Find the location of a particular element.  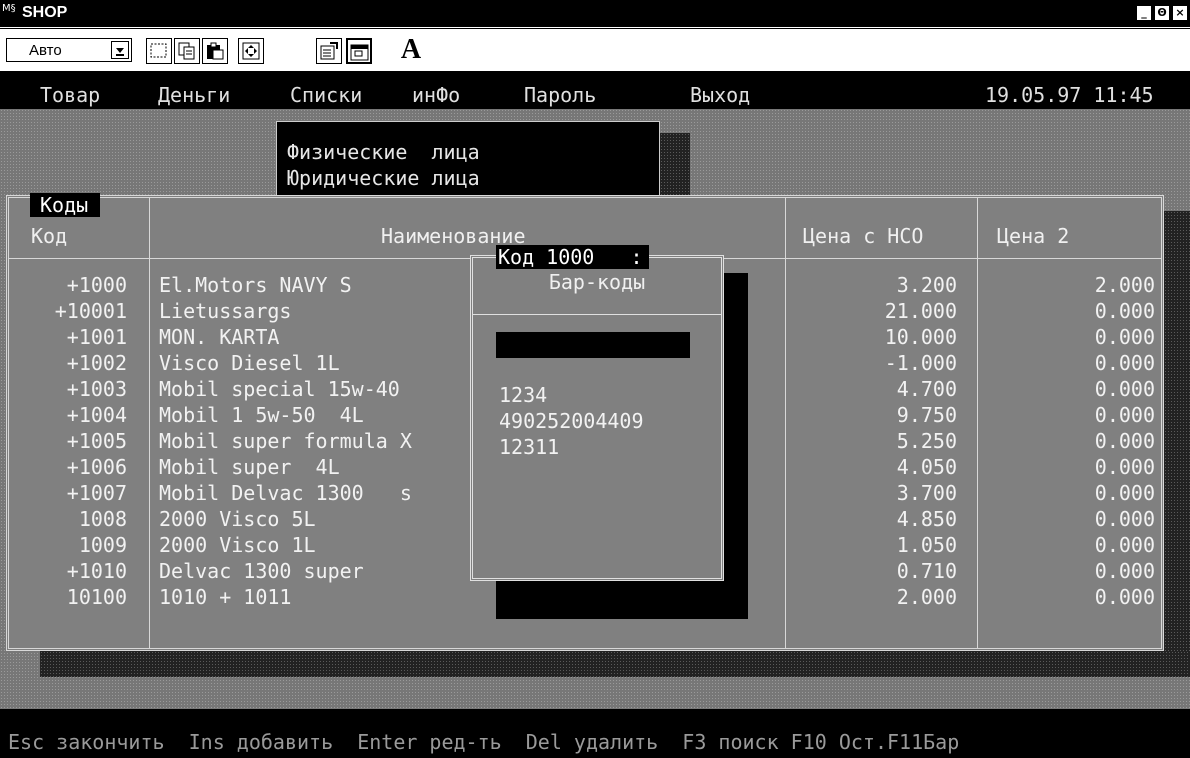

codes-window-shadow-bottom is located at coordinates (615, 664).